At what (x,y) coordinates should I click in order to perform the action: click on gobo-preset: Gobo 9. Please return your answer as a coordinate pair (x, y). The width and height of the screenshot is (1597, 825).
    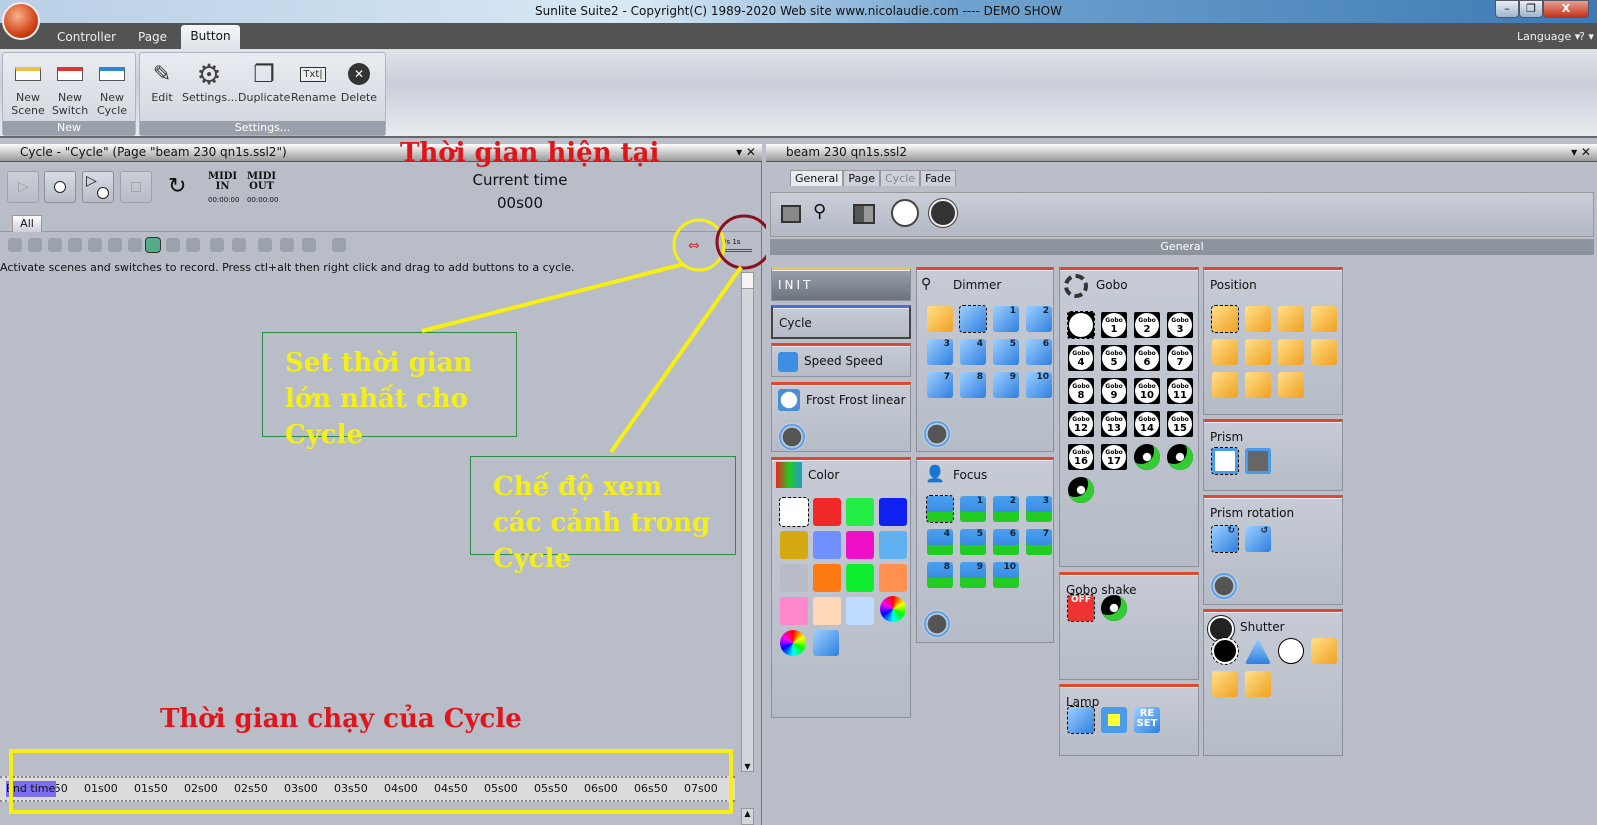
    Looking at the image, I should click on (1114, 391).